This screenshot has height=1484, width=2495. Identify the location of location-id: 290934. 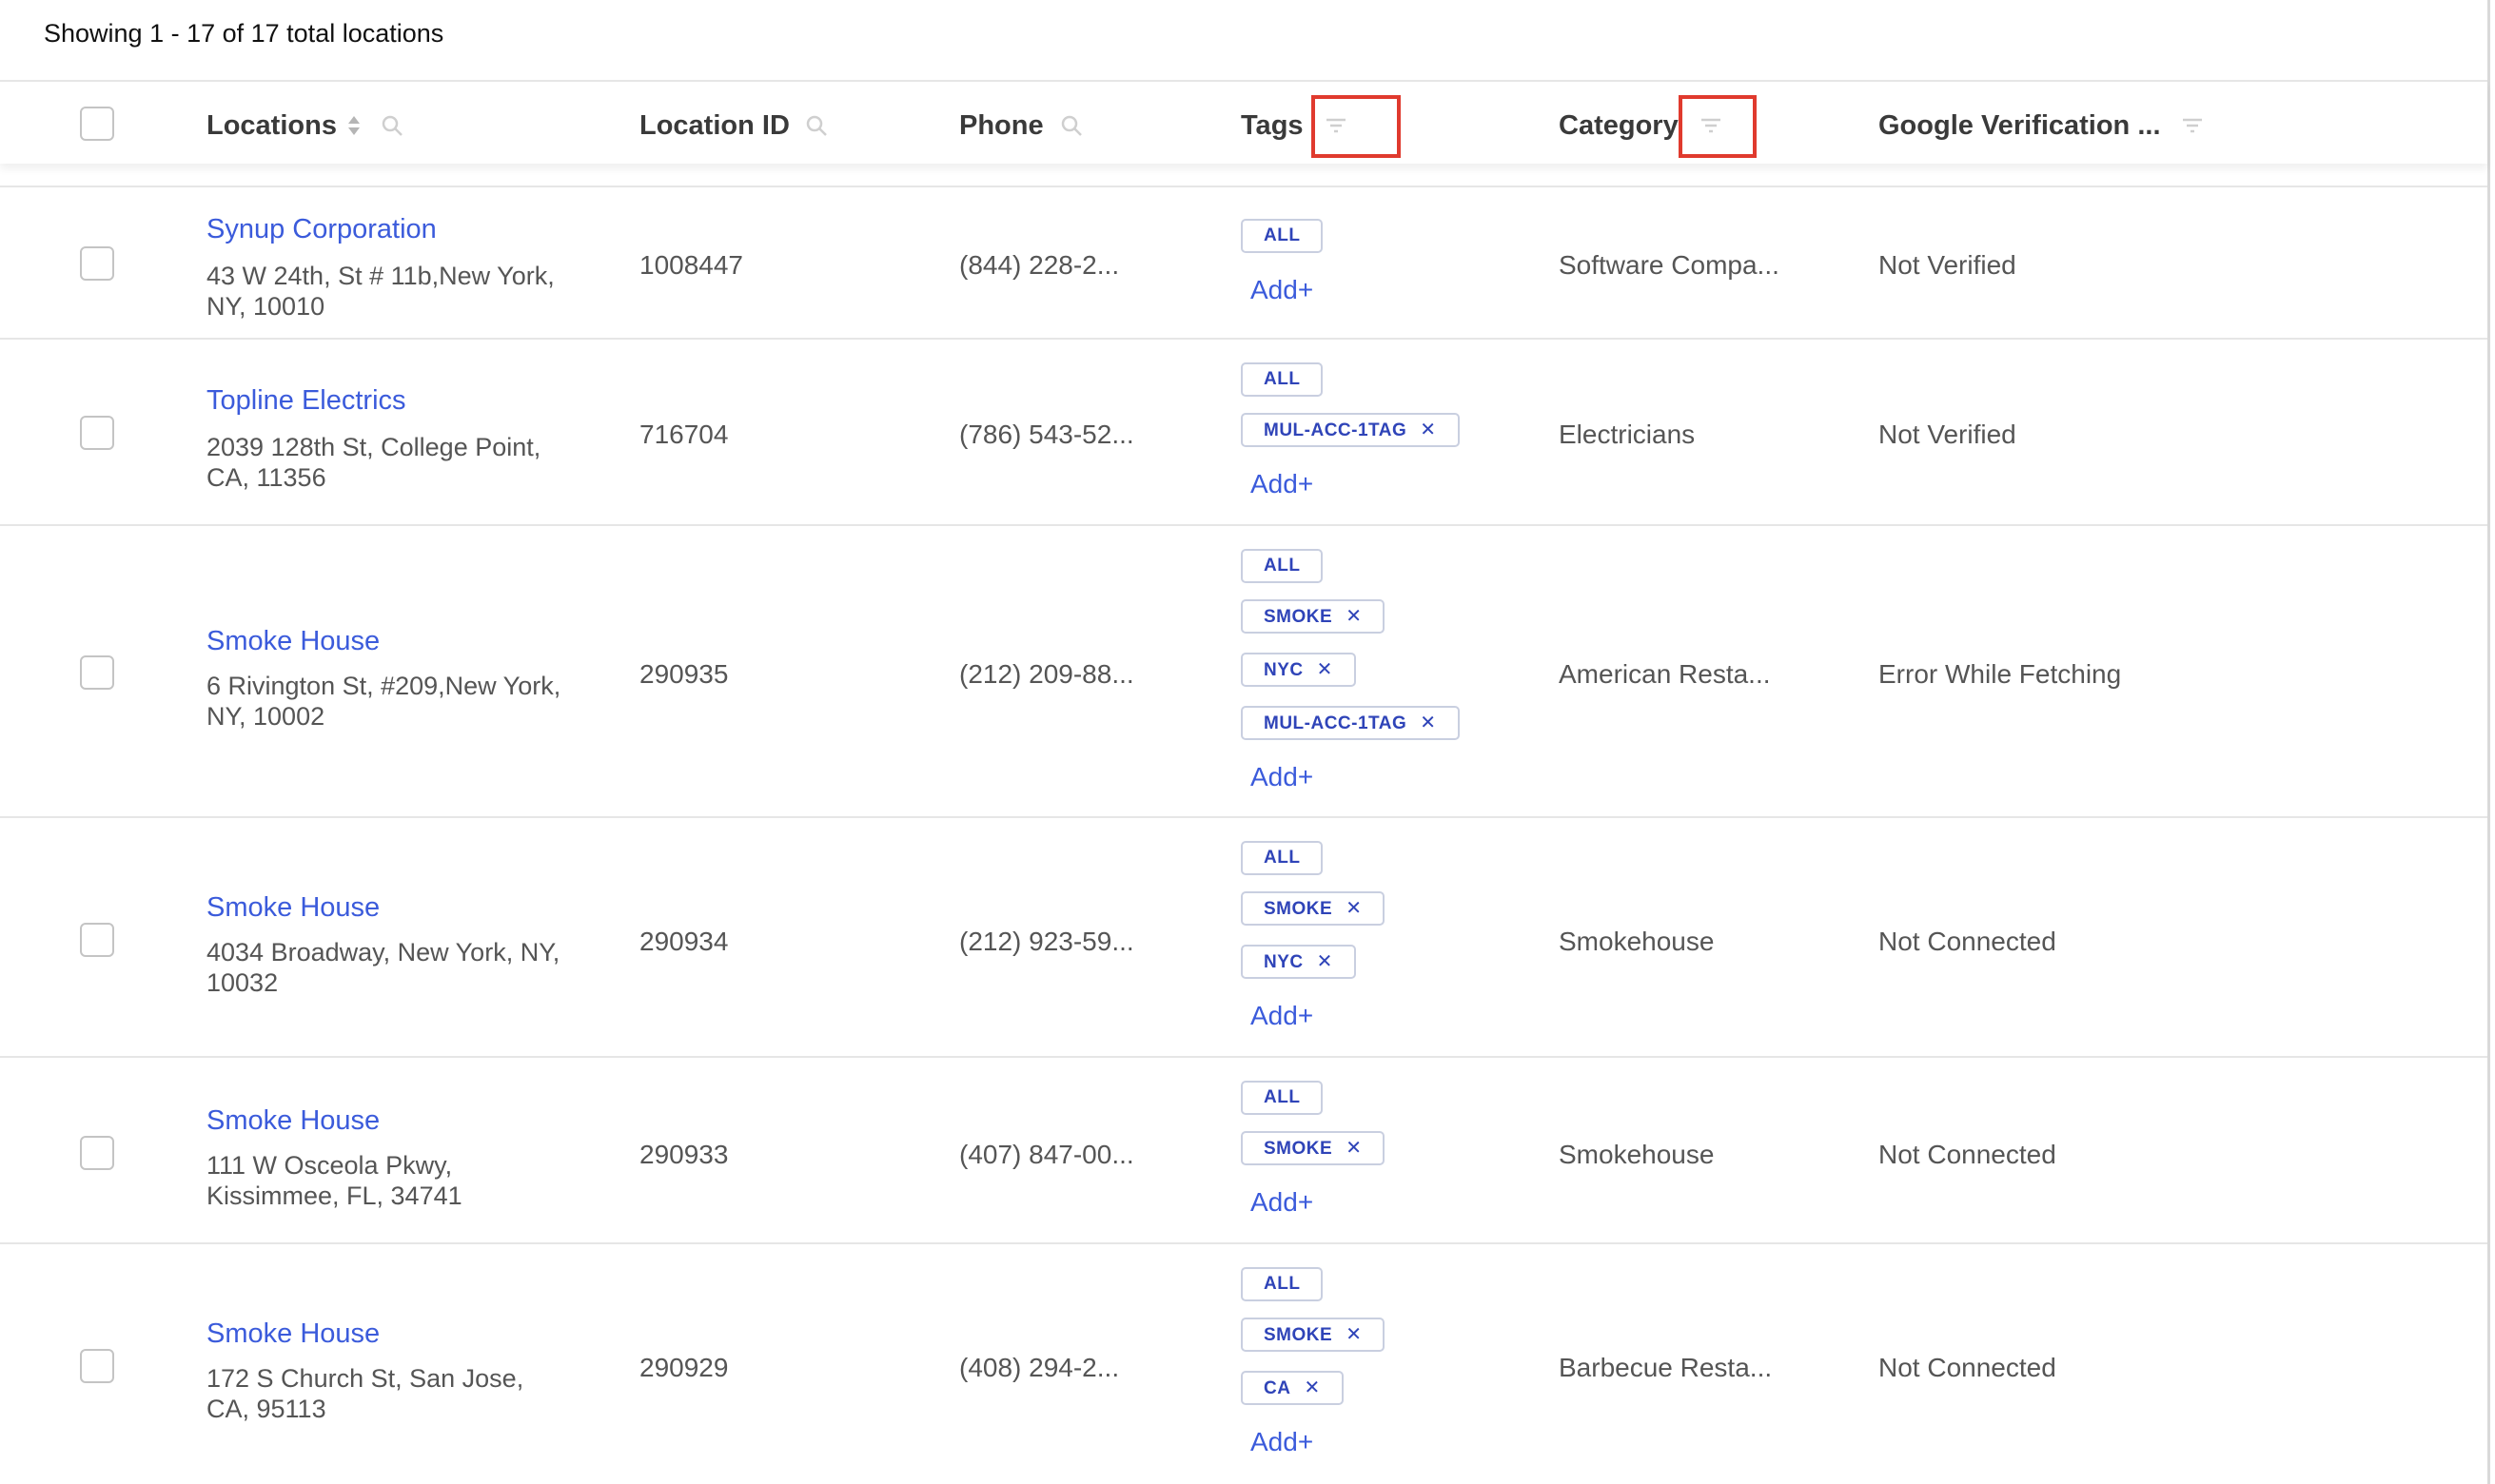
(684, 941).